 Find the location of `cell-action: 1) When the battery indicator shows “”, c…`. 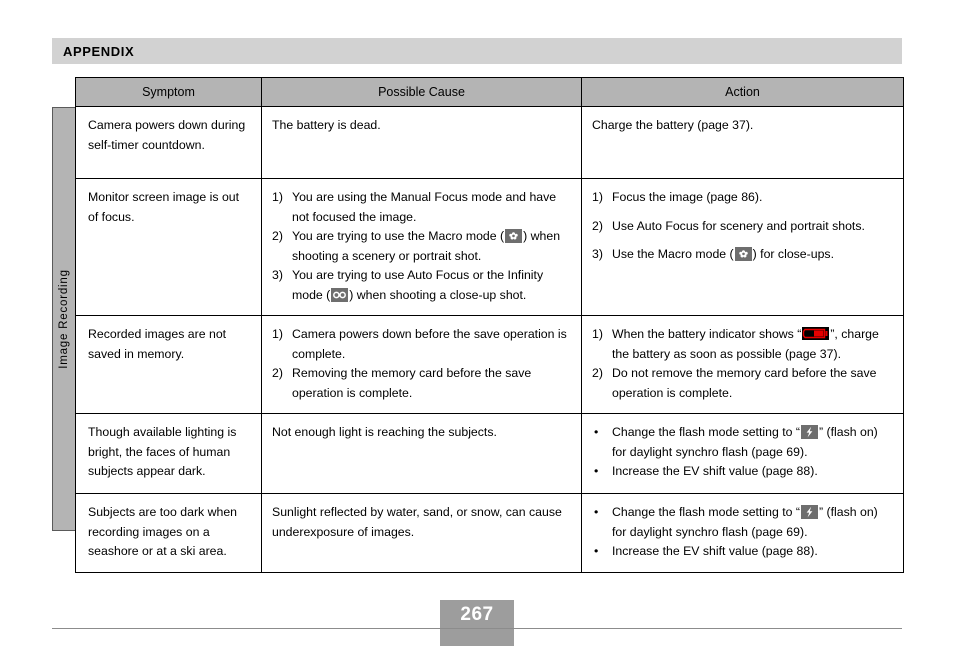

cell-action: 1) When the battery indicator shows “”, c… is located at coordinates (742, 364).